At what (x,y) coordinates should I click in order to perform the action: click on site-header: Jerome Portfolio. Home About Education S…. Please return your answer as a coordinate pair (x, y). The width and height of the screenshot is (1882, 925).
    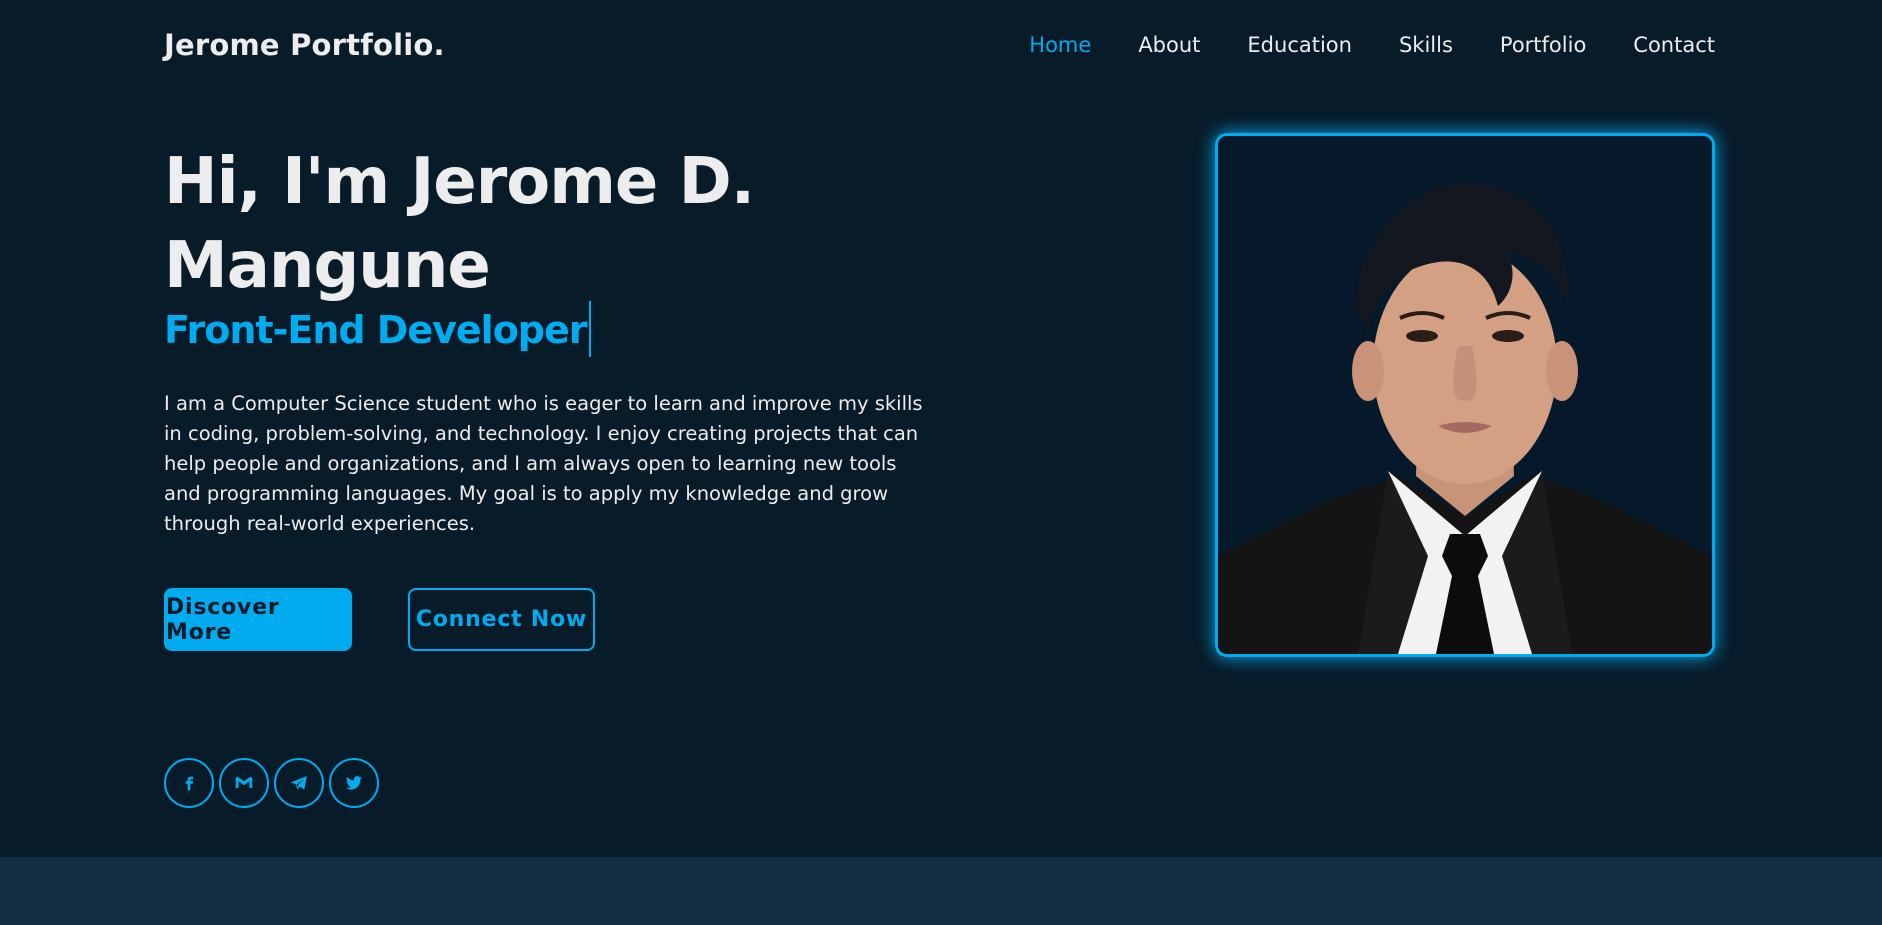
    Looking at the image, I should click on (941, 48).